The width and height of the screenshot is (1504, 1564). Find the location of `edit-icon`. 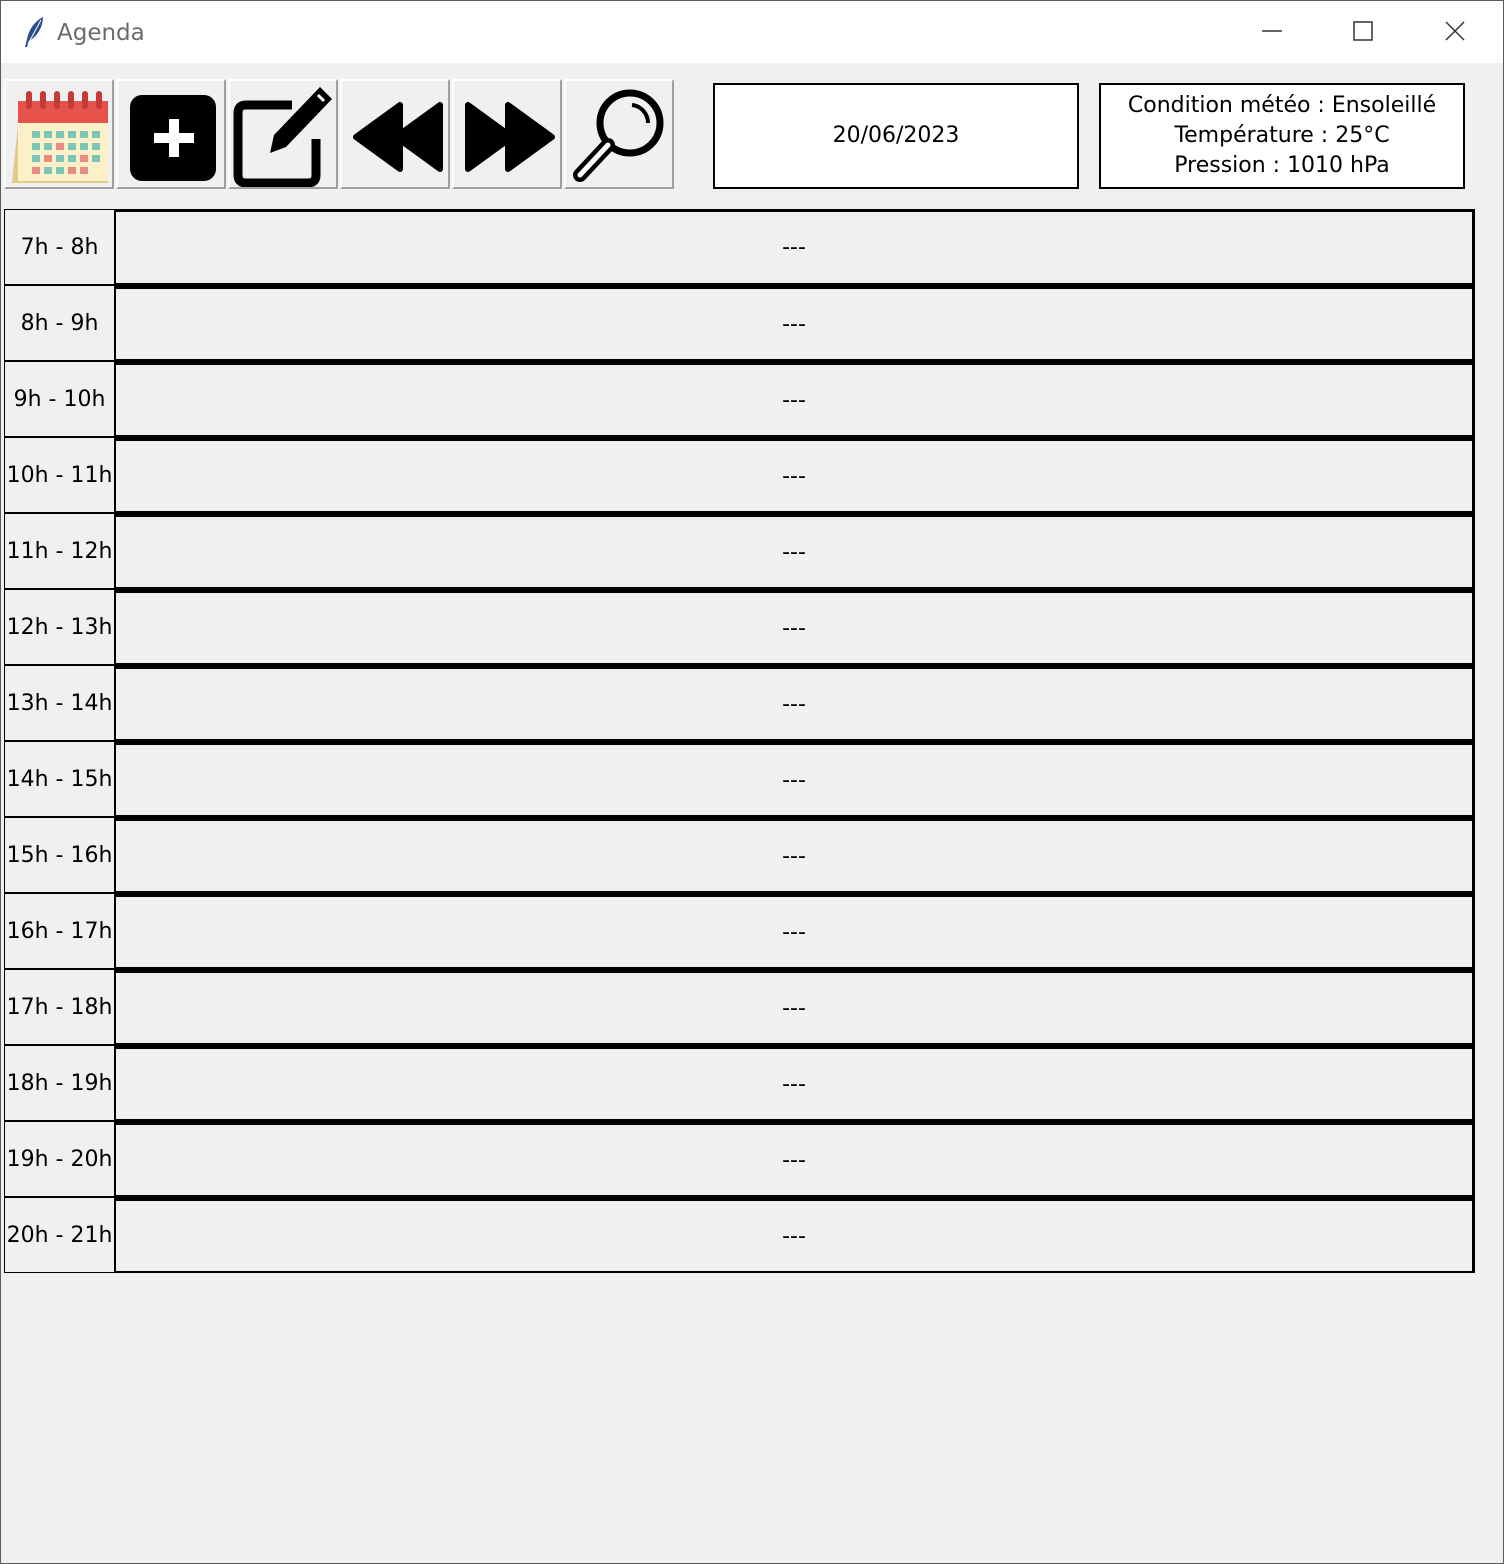

edit-icon is located at coordinates (282, 137).